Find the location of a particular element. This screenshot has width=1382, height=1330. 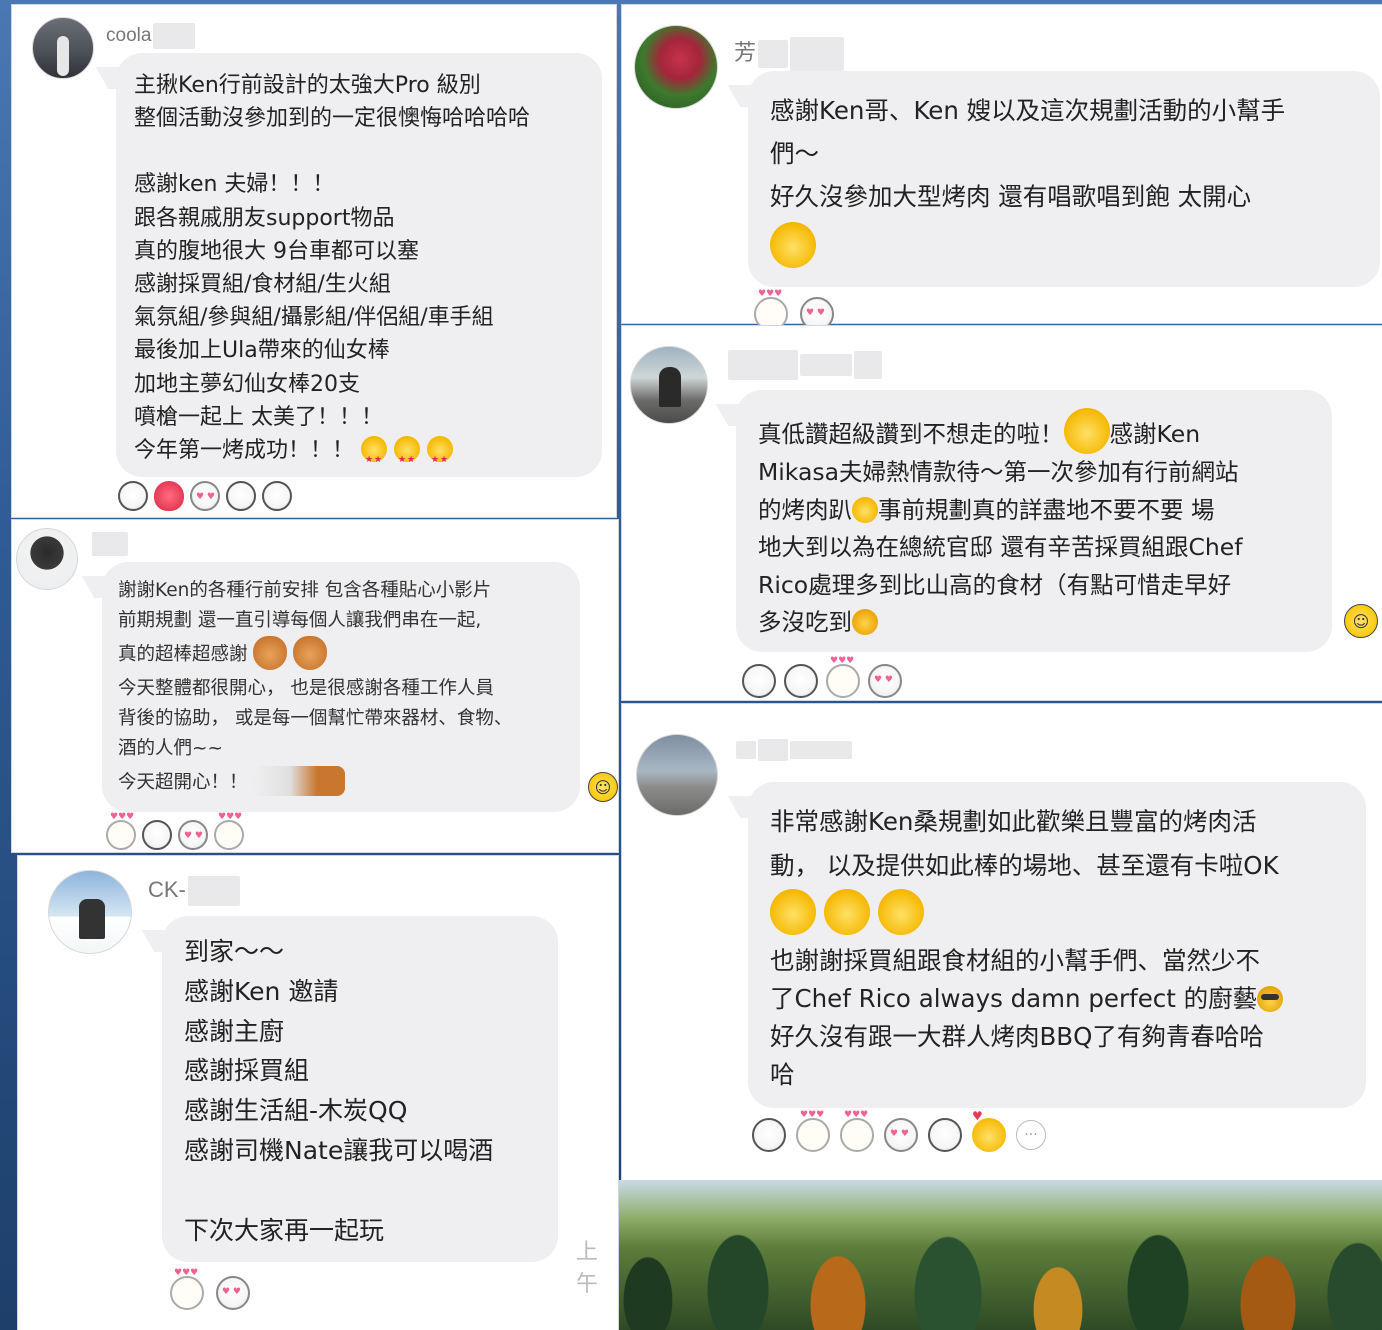

message-line: 哈 is located at coordinates (782, 1074).